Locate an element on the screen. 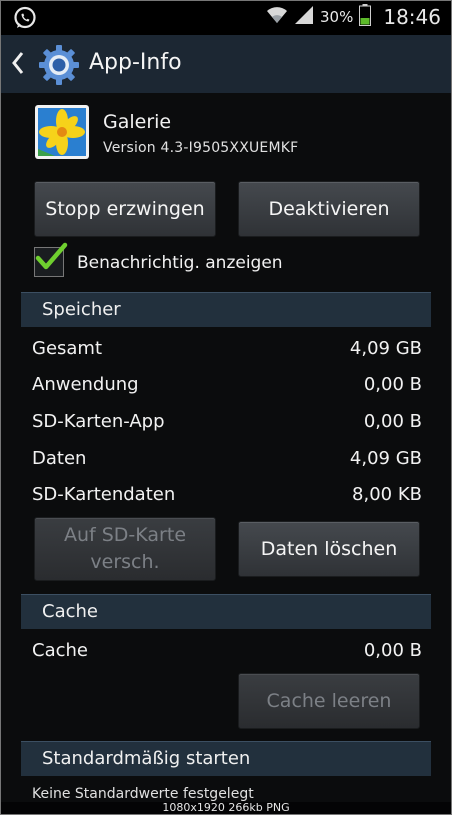 The height and width of the screenshot is (815, 452). cache-header-label: Cache is located at coordinates (70, 611).